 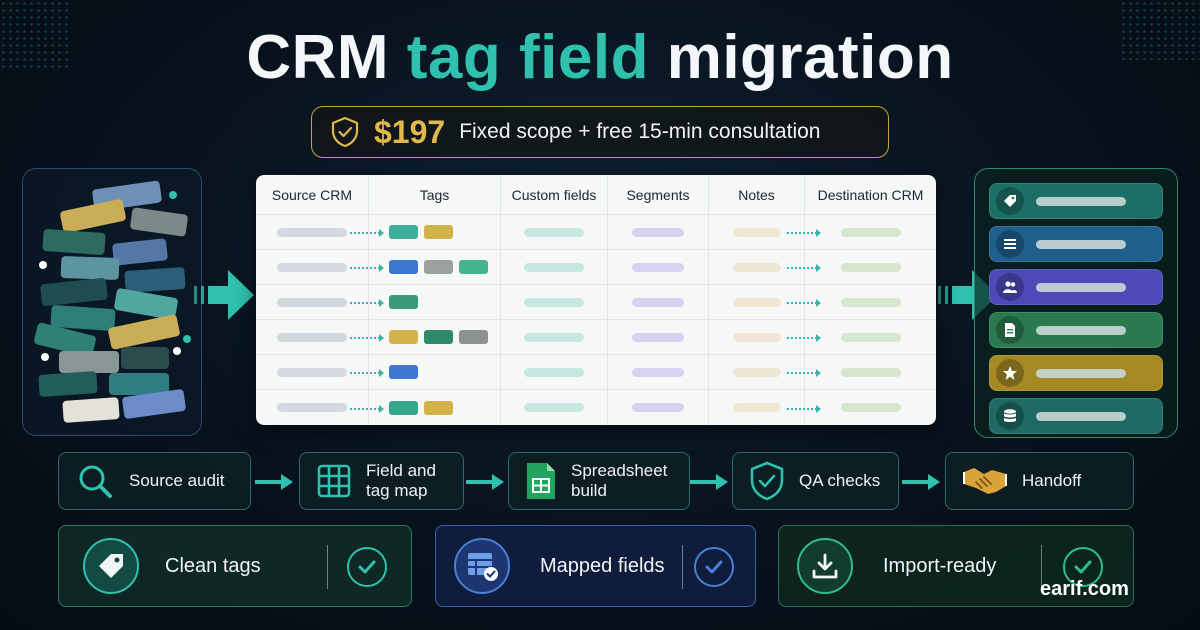 What do you see at coordinates (1084, 589) in the screenshot?
I see `watermark: earif.com` at bounding box center [1084, 589].